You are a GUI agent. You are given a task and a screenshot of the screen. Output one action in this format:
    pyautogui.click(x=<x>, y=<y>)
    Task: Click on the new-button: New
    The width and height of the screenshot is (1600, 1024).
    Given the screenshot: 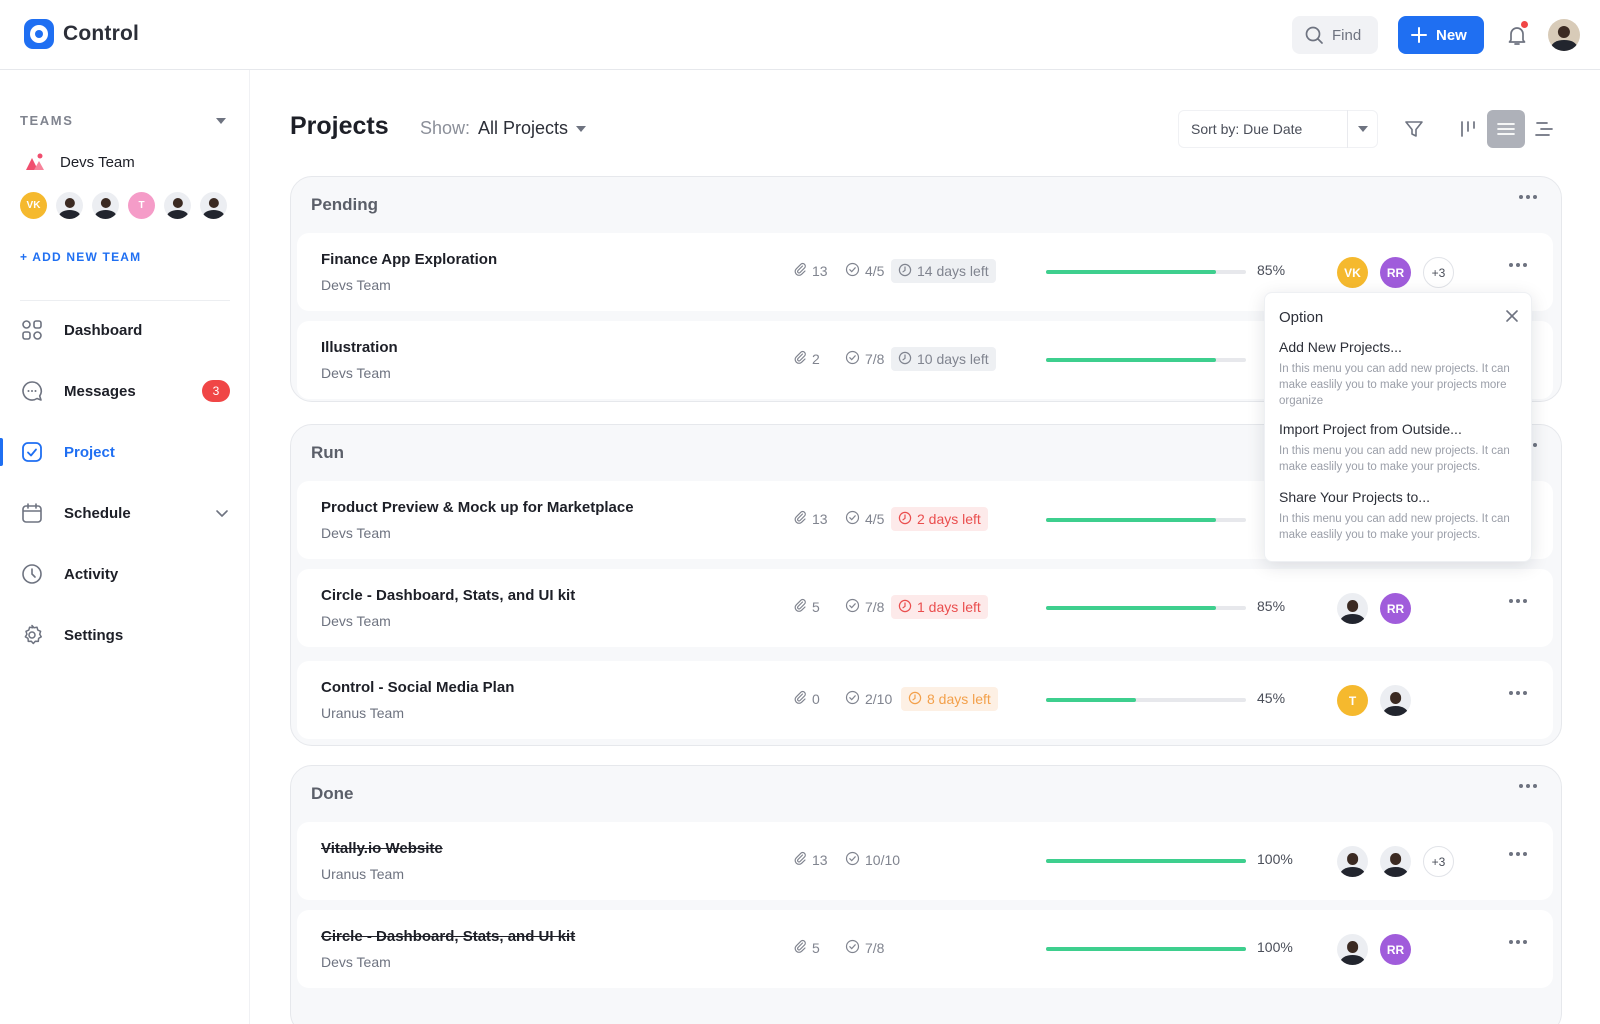 What is the action you would take?
    pyautogui.click(x=1441, y=35)
    